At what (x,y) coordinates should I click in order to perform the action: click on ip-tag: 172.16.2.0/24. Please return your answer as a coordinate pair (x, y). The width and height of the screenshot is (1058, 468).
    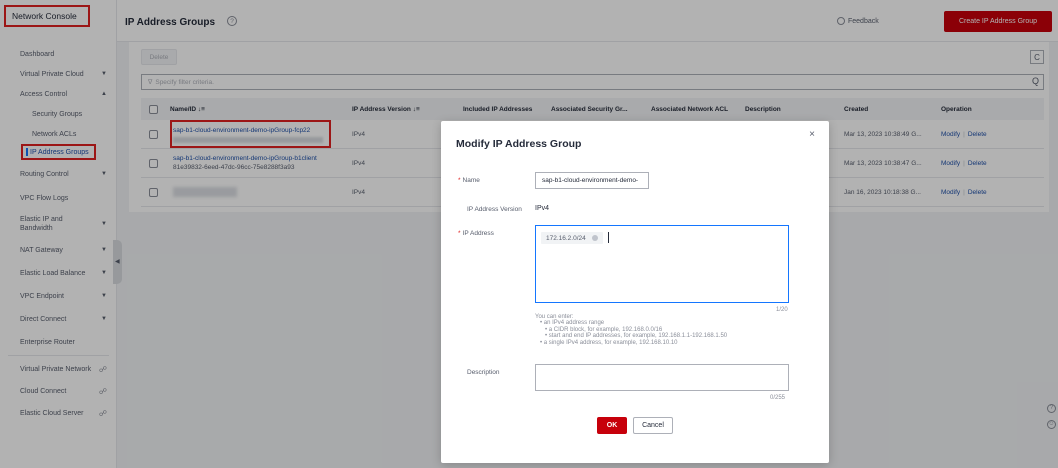
    Looking at the image, I should click on (572, 238).